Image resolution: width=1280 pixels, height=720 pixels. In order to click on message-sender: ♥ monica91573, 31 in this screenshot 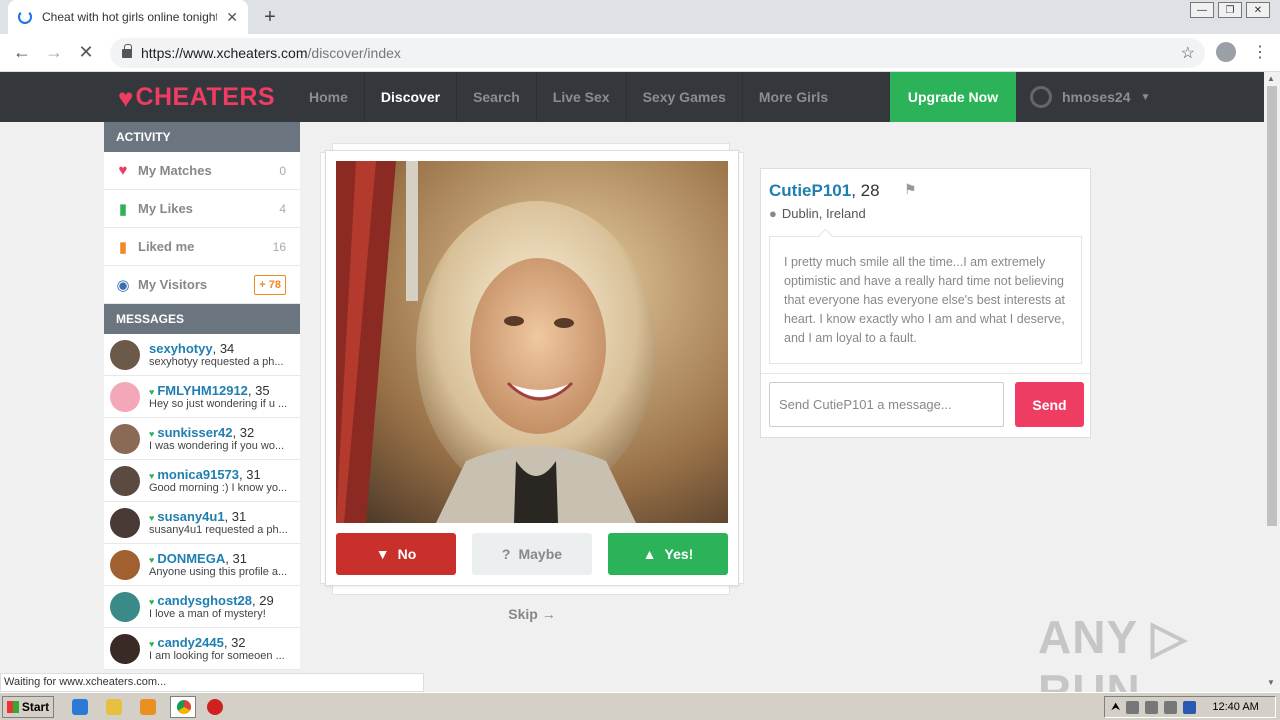, I will do `click(221, 474)`.